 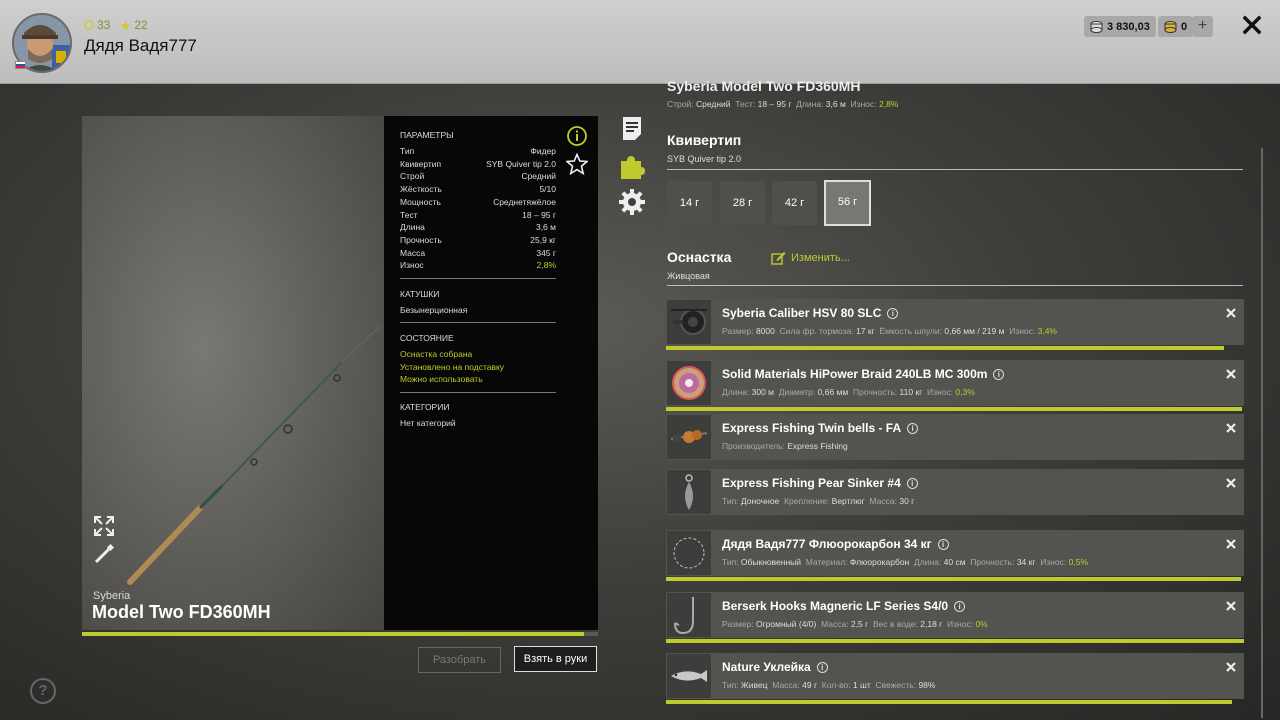 What do you see at coordinates (802, 313) in the screenshot?
I see `rig-item-title: Syberia Caliber HSV 80 SLC` at bounding box center [802, 313].